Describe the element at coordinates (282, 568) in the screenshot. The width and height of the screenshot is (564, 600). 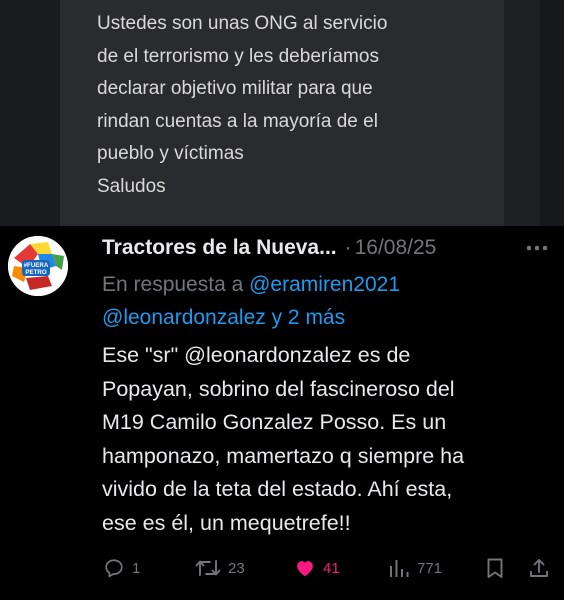
I see `action-bar: 1 23 41 771` at that location.